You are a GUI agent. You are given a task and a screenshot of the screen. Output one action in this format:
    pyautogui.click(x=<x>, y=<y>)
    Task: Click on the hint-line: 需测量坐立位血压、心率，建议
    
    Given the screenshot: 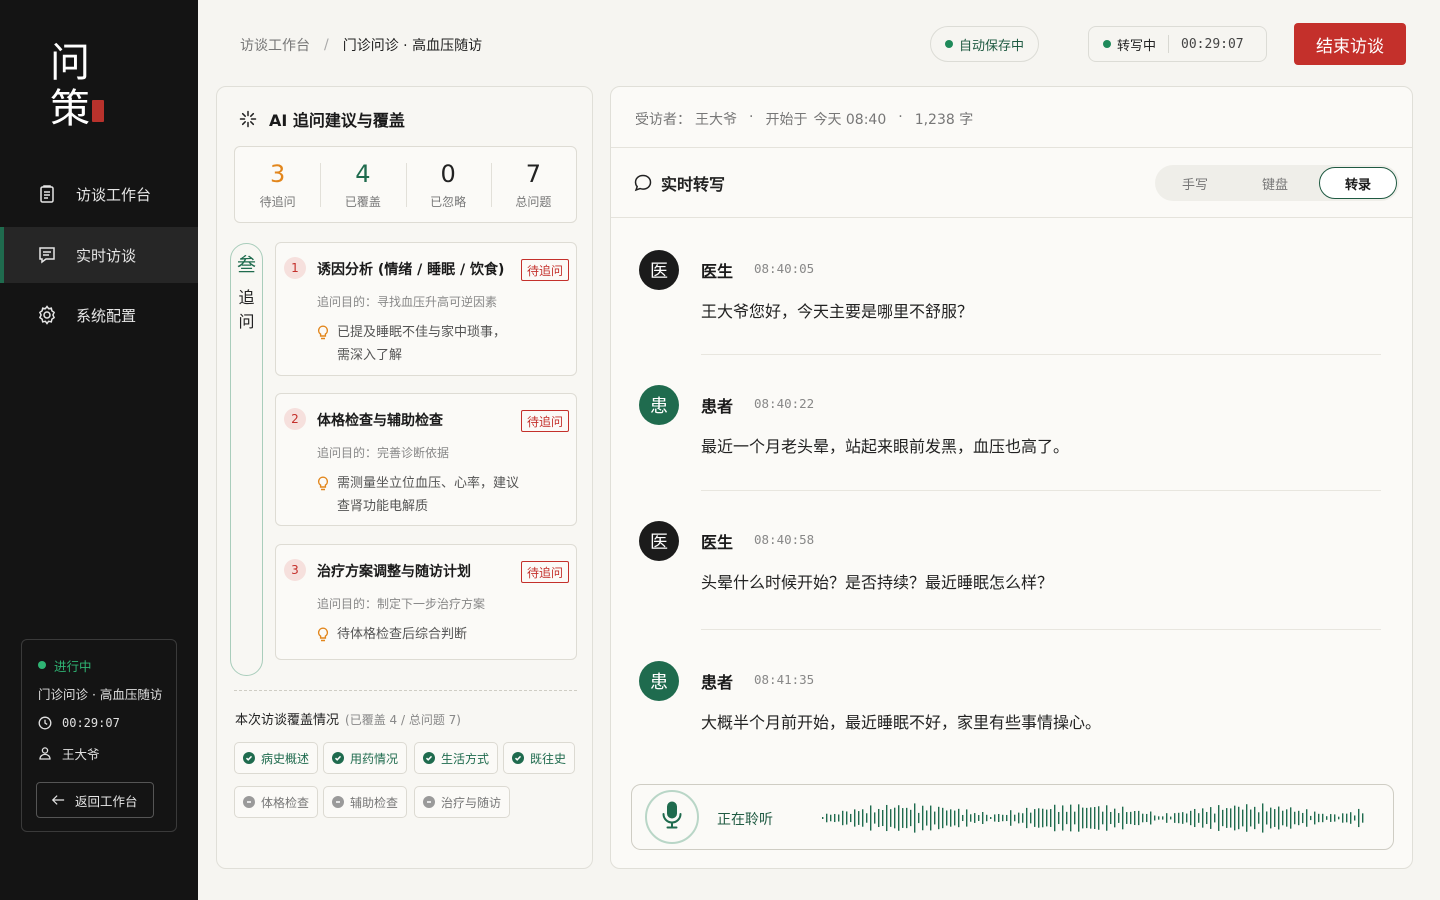 What is the action you would take?
    pyautogui.click(x=428, y=483)
    